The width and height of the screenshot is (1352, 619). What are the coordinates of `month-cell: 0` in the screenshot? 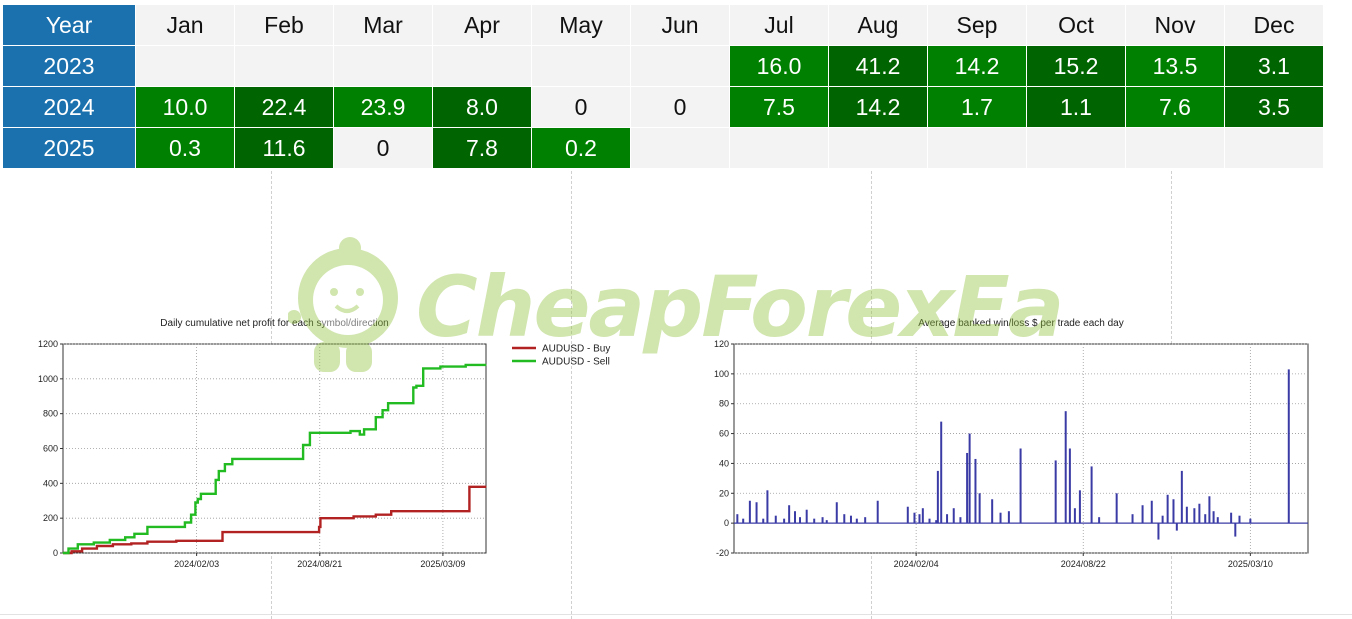 It's located at (581, 107).